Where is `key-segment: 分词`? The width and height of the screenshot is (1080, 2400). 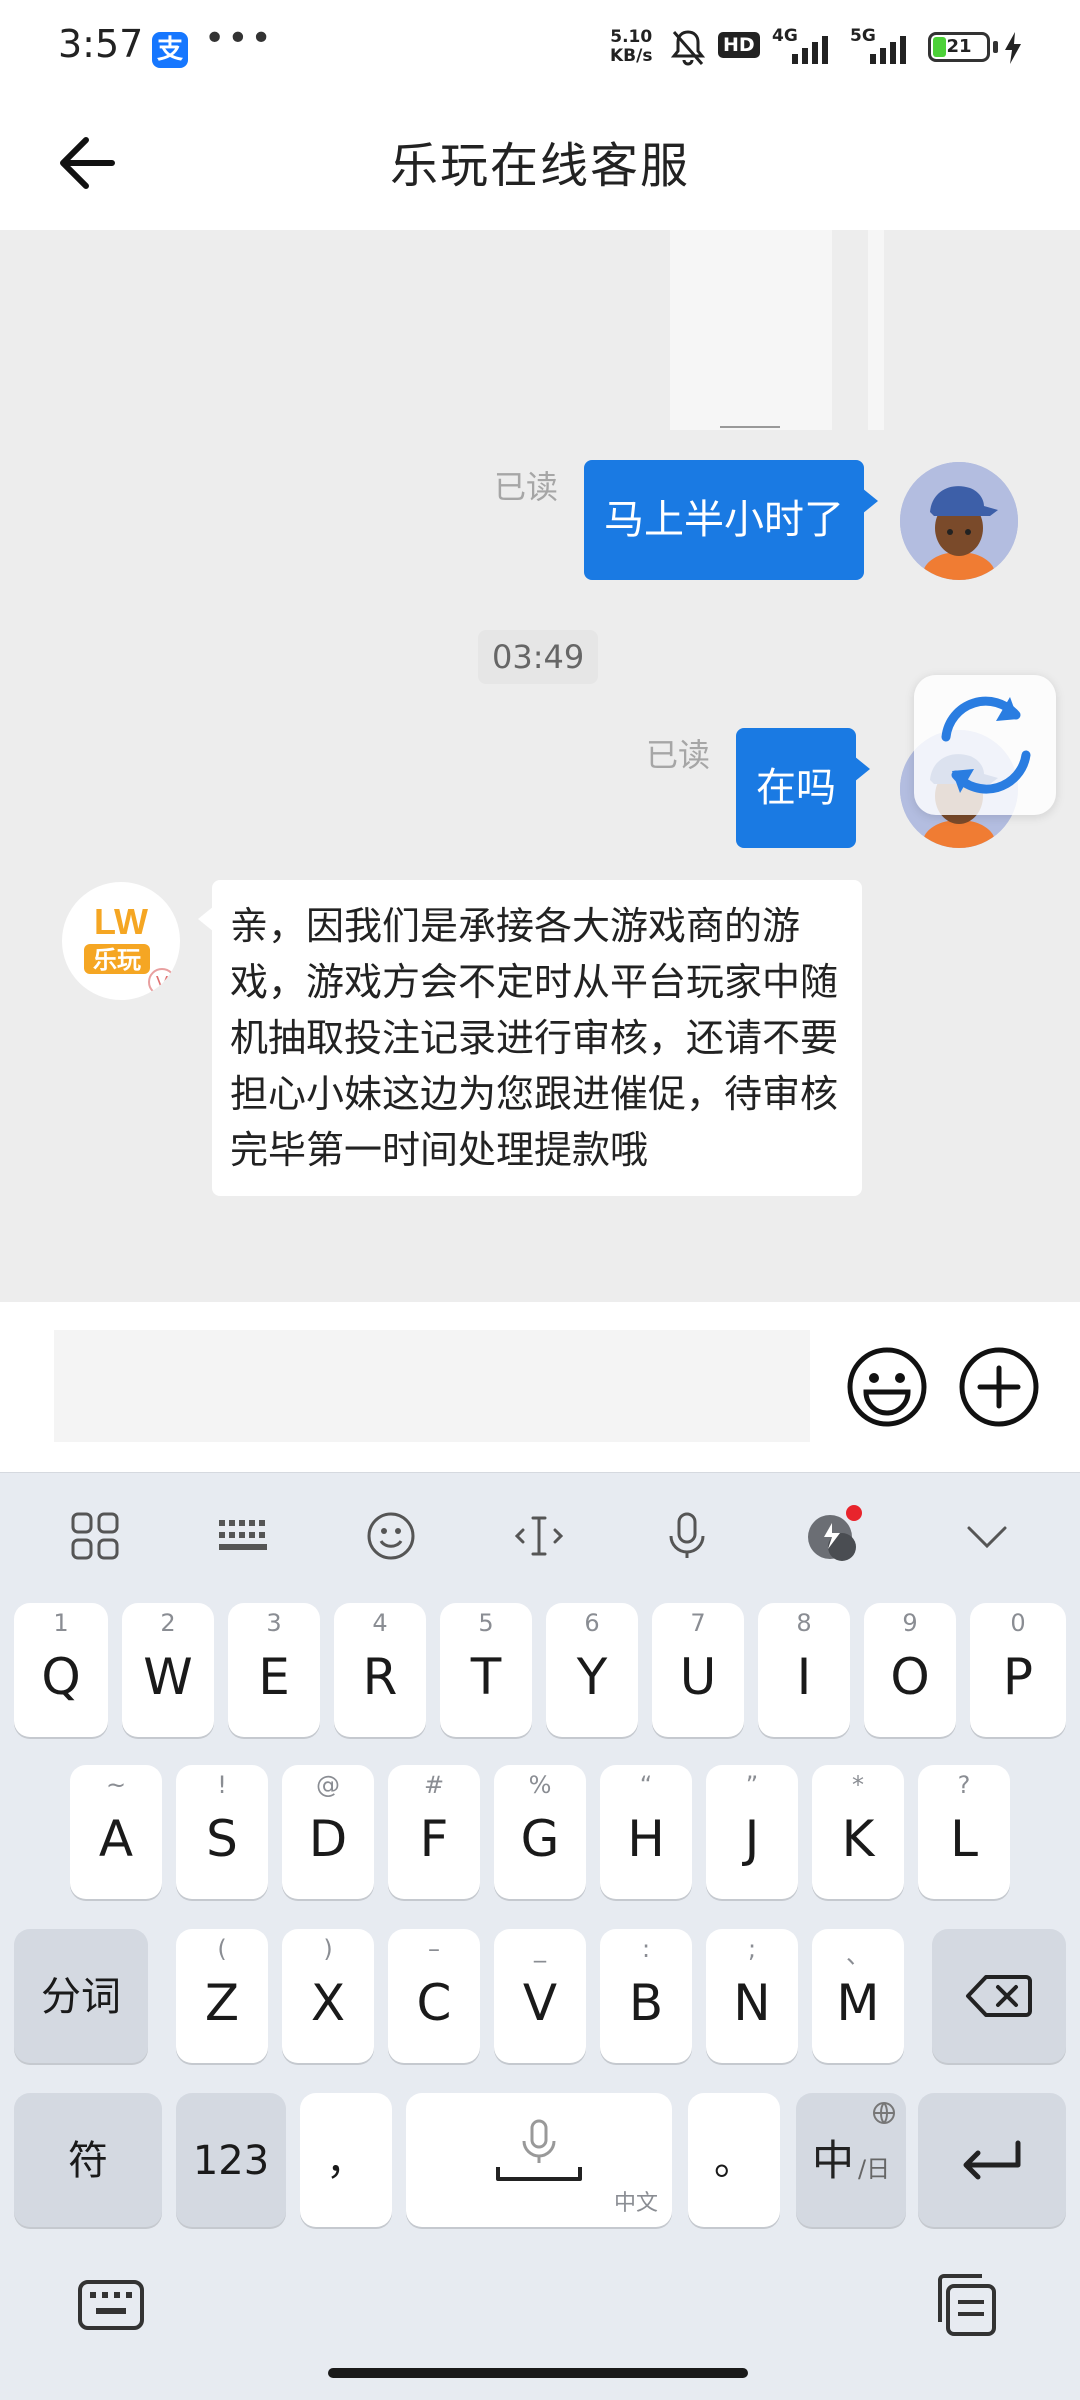
key-segment: 分词 is located at coordinates (81, 1996).